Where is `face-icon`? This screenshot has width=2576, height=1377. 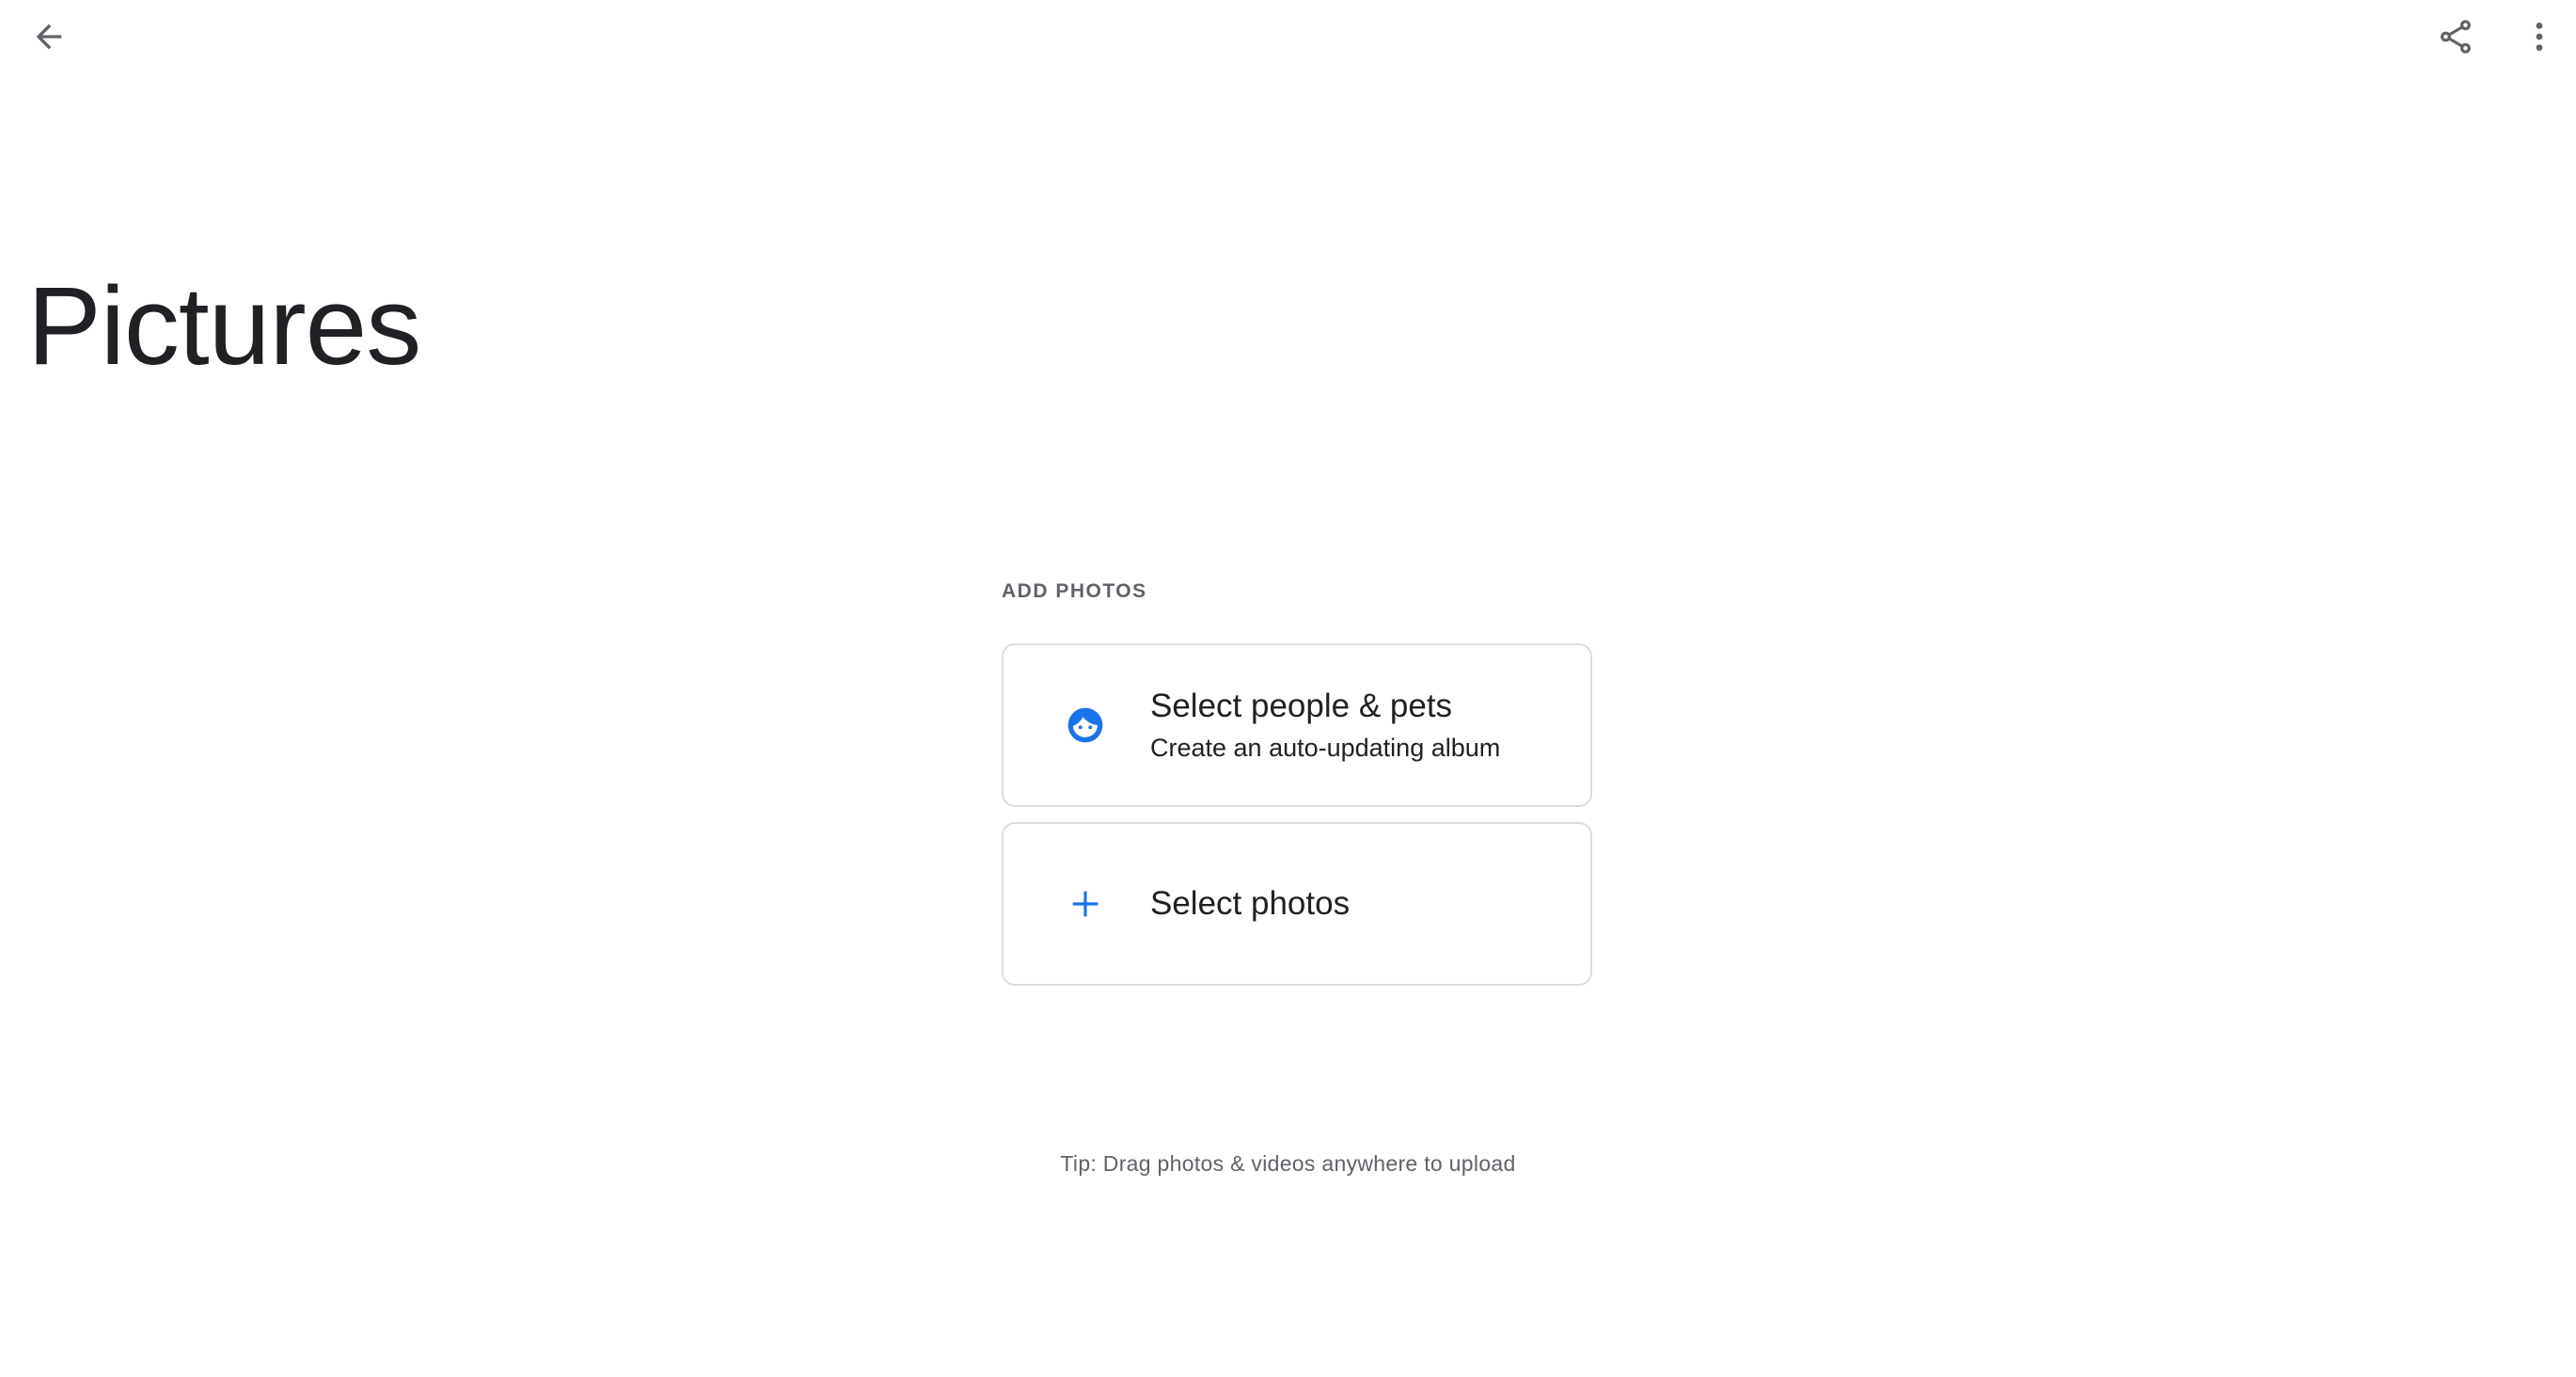
face-icon is located at coordinates (1085, 725).